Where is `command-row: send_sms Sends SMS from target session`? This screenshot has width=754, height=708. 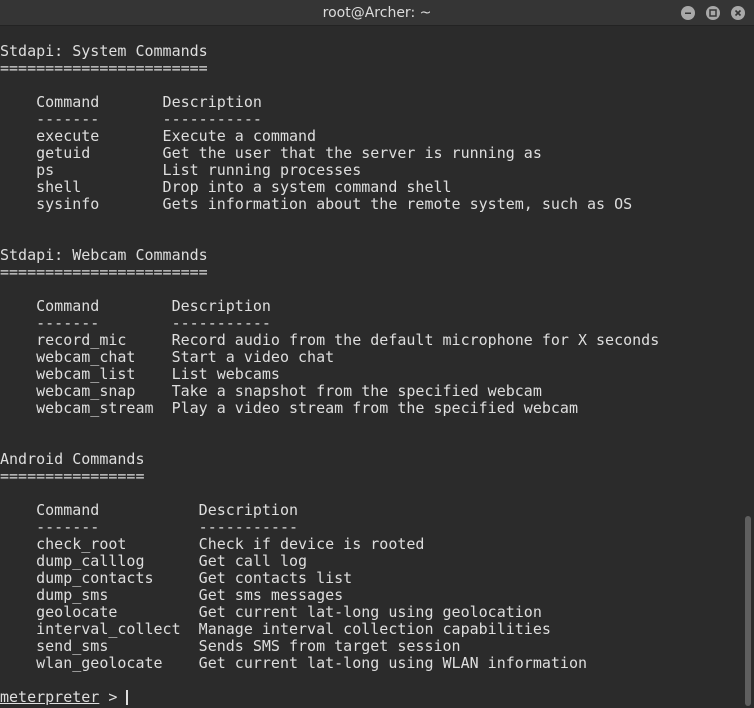 command-row: send_sms Sends SMS from target session is located at coordinates (230, 646).